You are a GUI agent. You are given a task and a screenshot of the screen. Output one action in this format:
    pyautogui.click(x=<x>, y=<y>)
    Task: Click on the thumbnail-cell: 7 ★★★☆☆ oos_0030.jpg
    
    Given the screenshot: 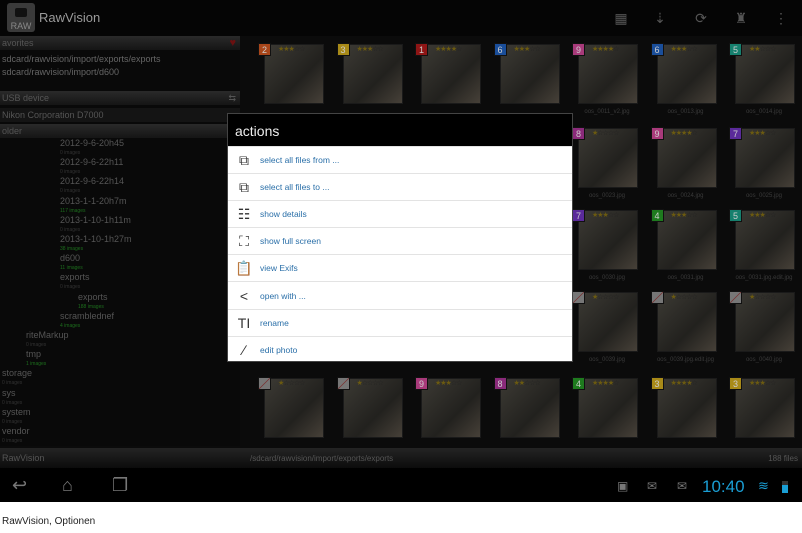 What is the action you would take?
    pyautogui.click(x=607, y=246)
    